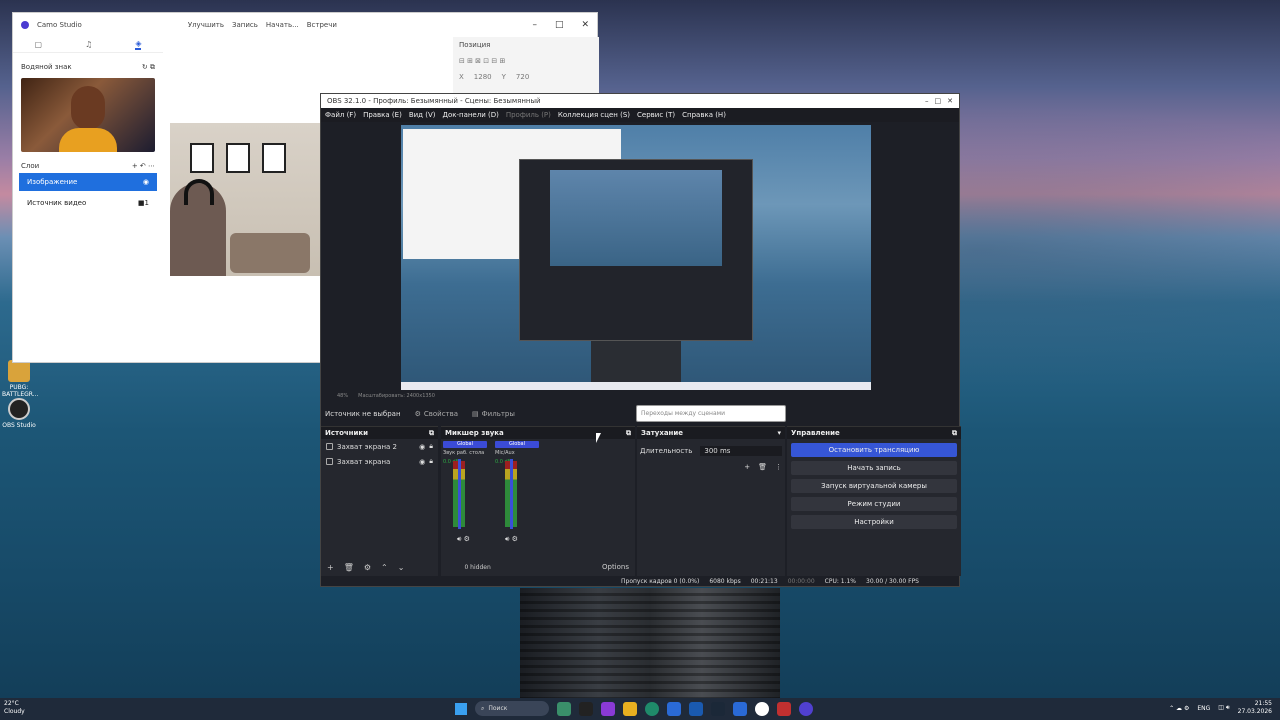 This screenshot has width=1280, height=720. I want to click on remove-source-icon: 🗑︎, so click(349, 567).